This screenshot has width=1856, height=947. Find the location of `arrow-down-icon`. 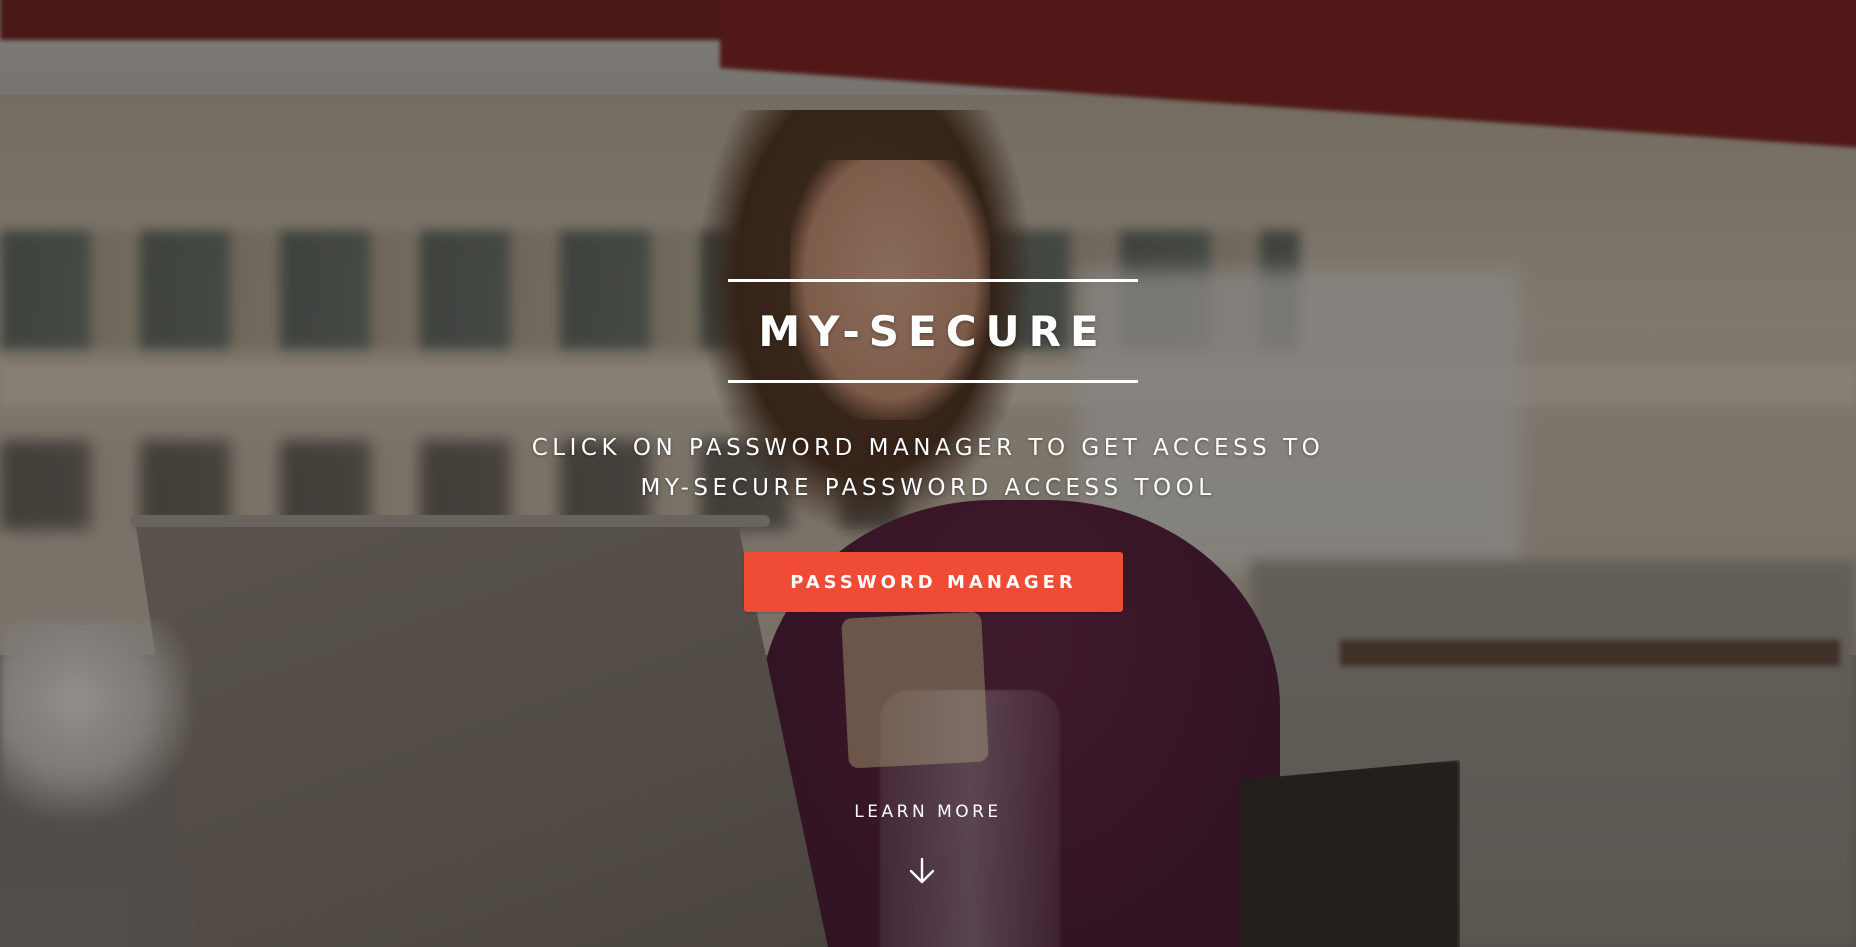

arrow-down-icon is located at coordinates (922, 871).